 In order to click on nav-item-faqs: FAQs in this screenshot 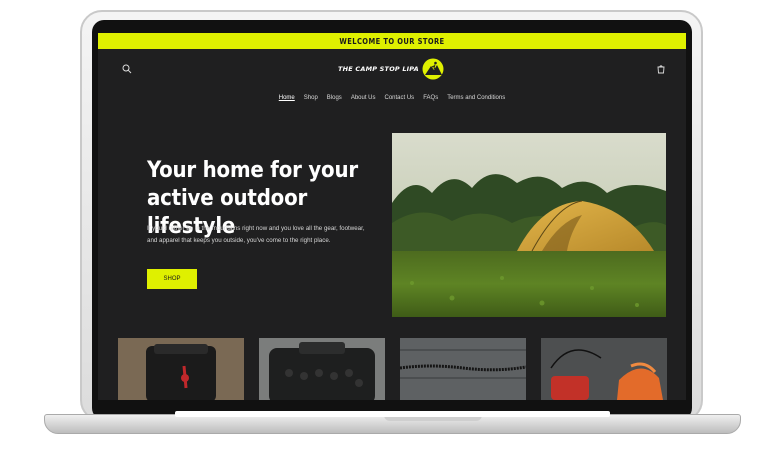, I will do `click(430, 98)`.